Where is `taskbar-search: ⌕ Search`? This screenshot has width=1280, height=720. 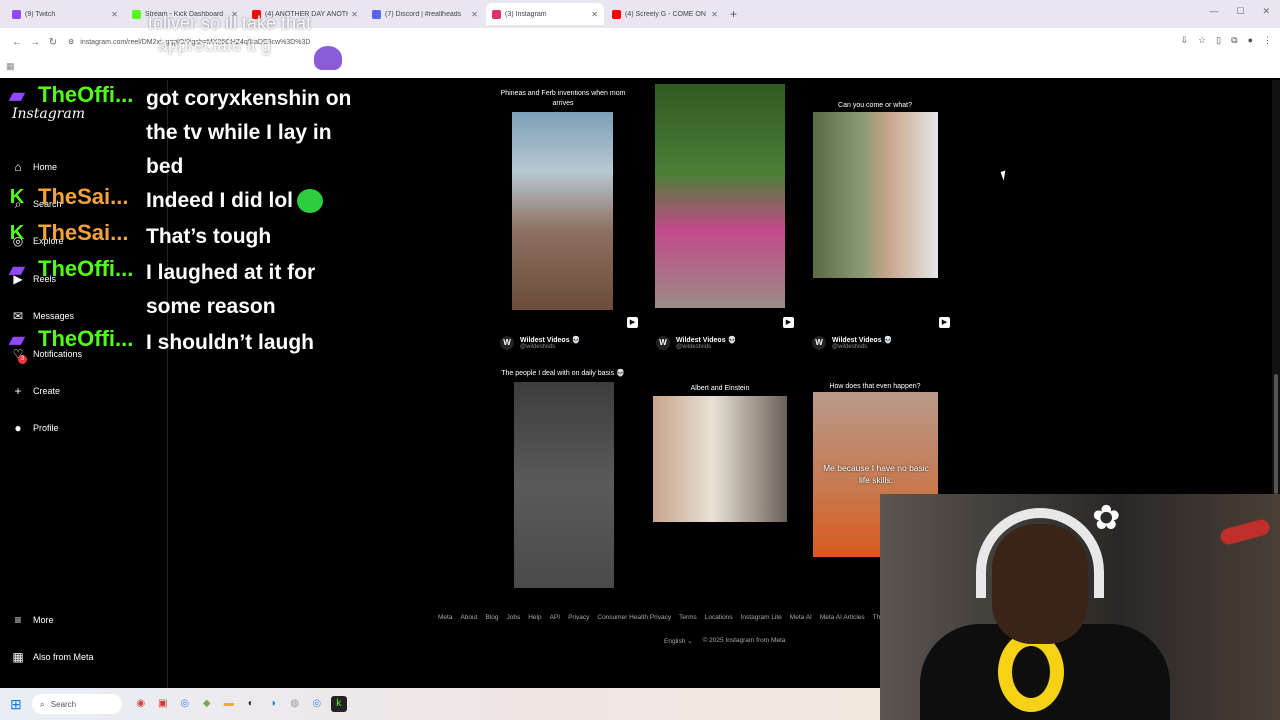
taskbar-search: ⌕ Search is located at coordinates (76, 704).